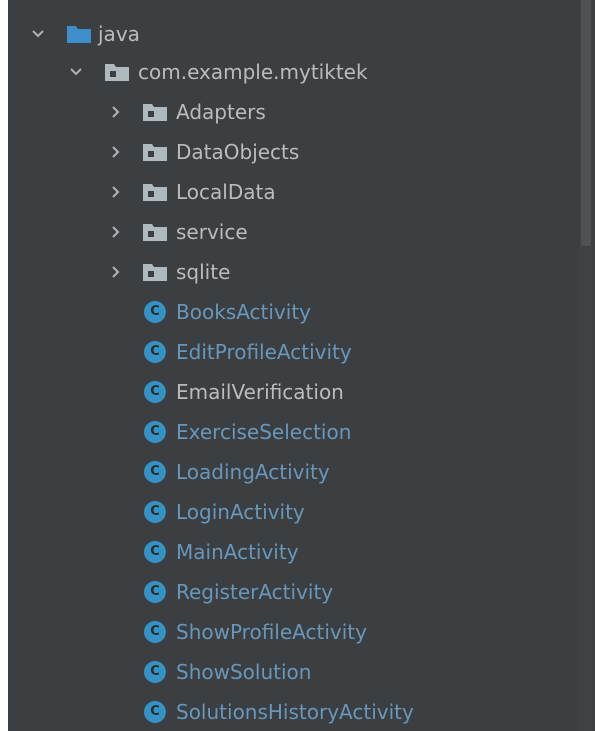 The height and width of the screenshot is (731, 595). What do you see at coordinates (212, 231) in the screenshot?
I see `tree-label-subpackage: service` at bounding box center [212, 231].